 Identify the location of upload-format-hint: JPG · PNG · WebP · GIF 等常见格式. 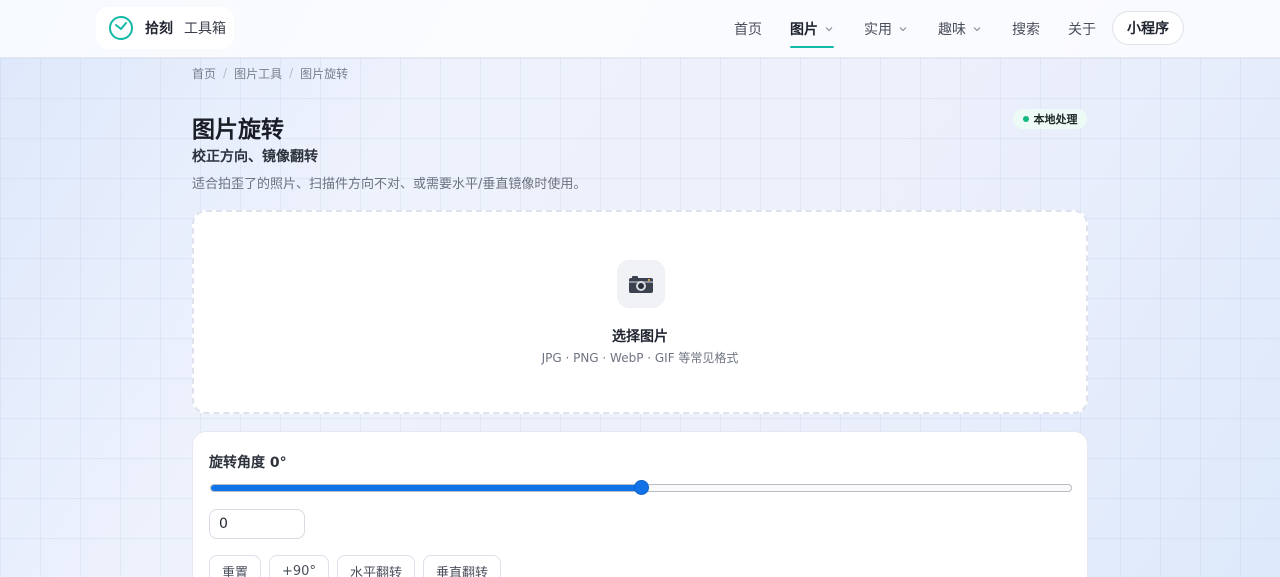
(640, 358).